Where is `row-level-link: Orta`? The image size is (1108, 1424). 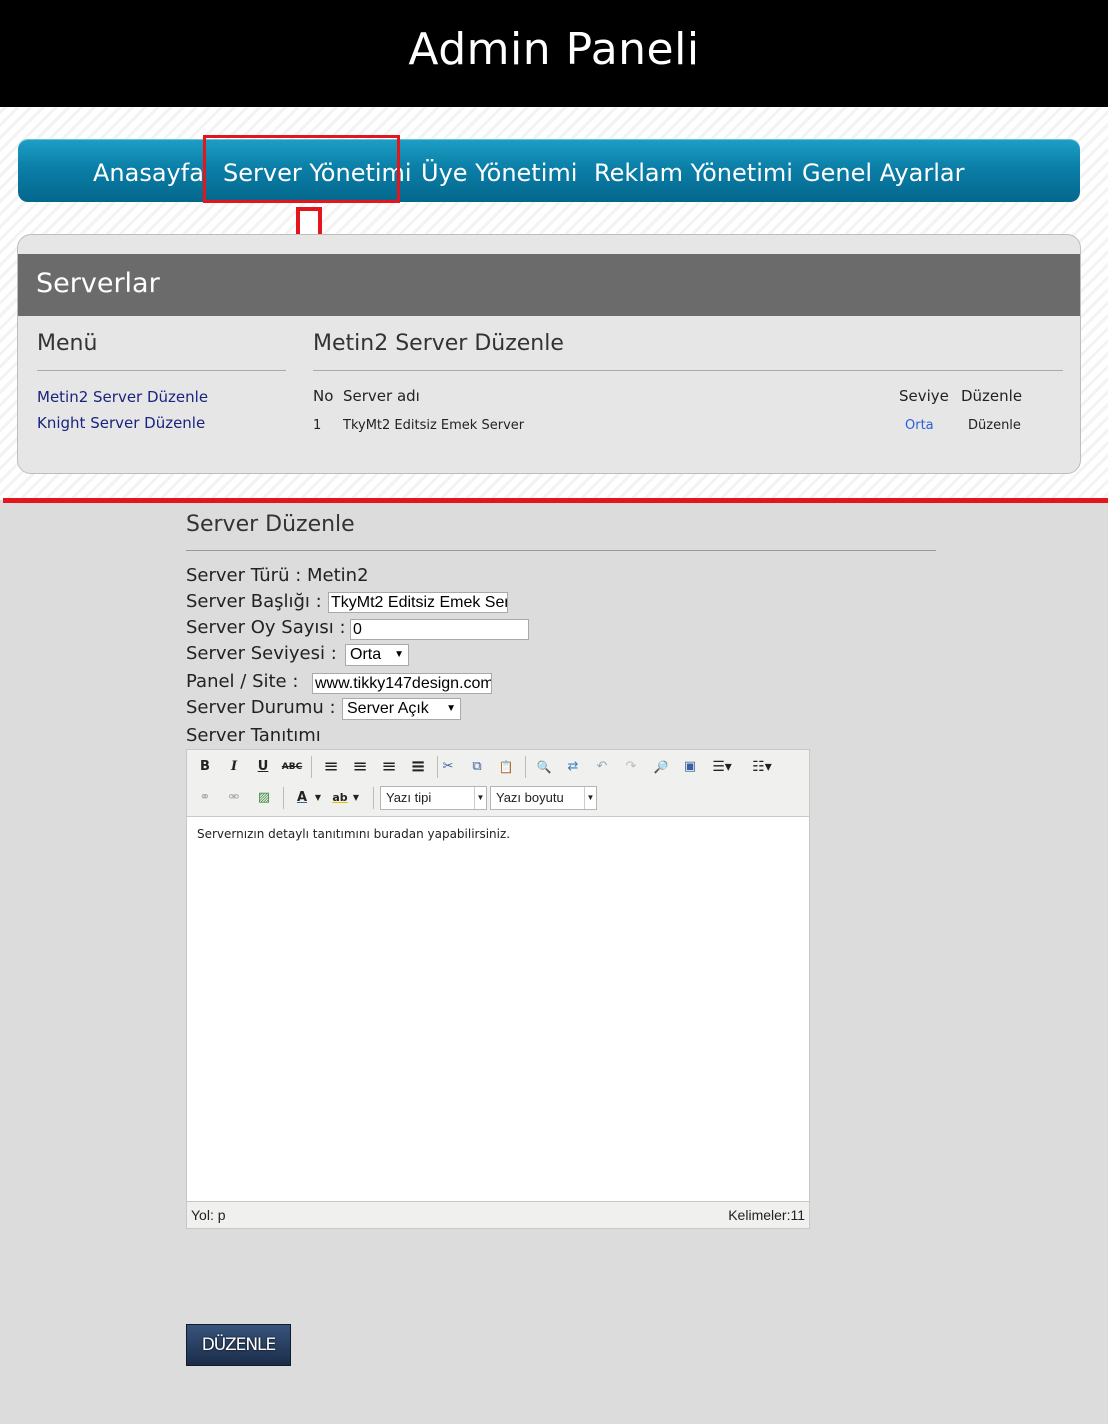
row-level-link: Orta is located at coordinates (919, 425).